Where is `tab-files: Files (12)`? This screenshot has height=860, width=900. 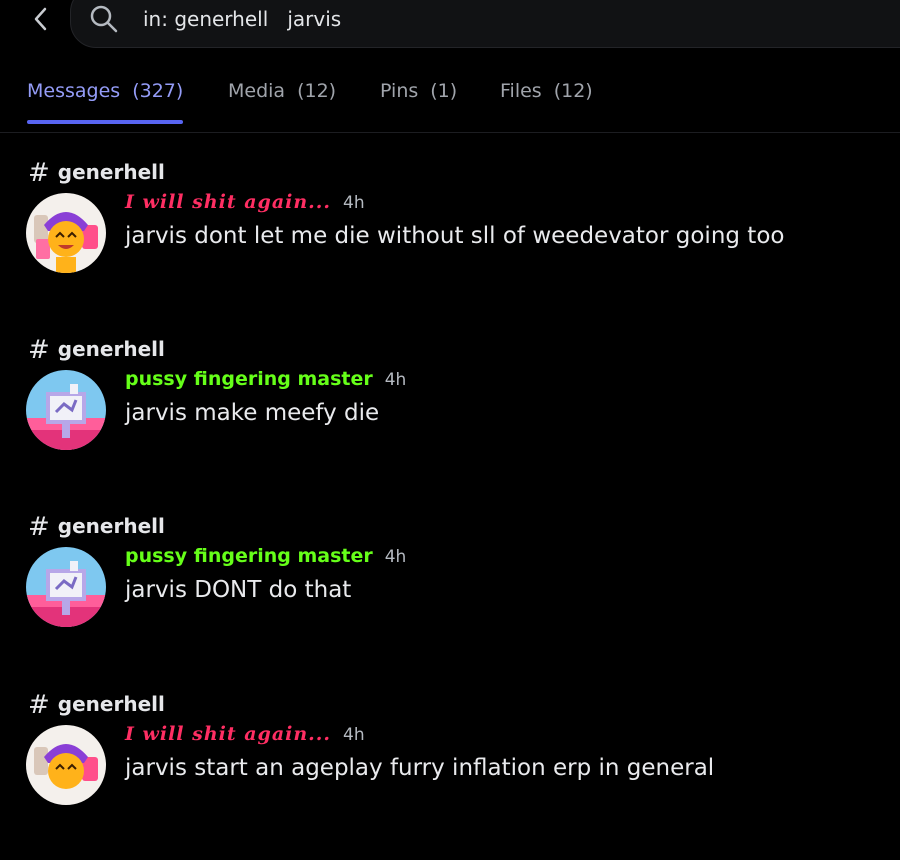
tab-files: Files (12) is located at coordinates (546, 103).